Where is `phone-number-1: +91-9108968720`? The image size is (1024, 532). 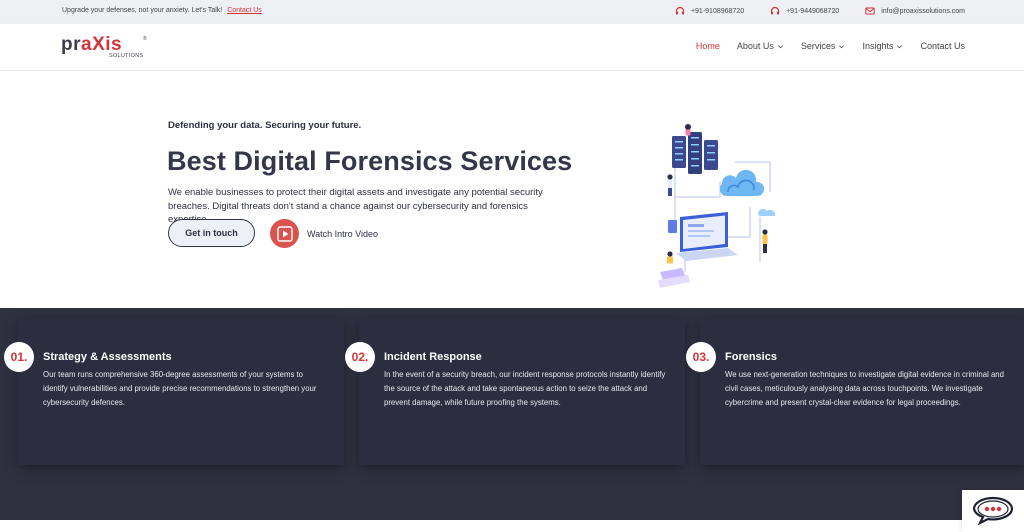
phone-number-1: +91-9108968720 is located at coordinates (717, 11).